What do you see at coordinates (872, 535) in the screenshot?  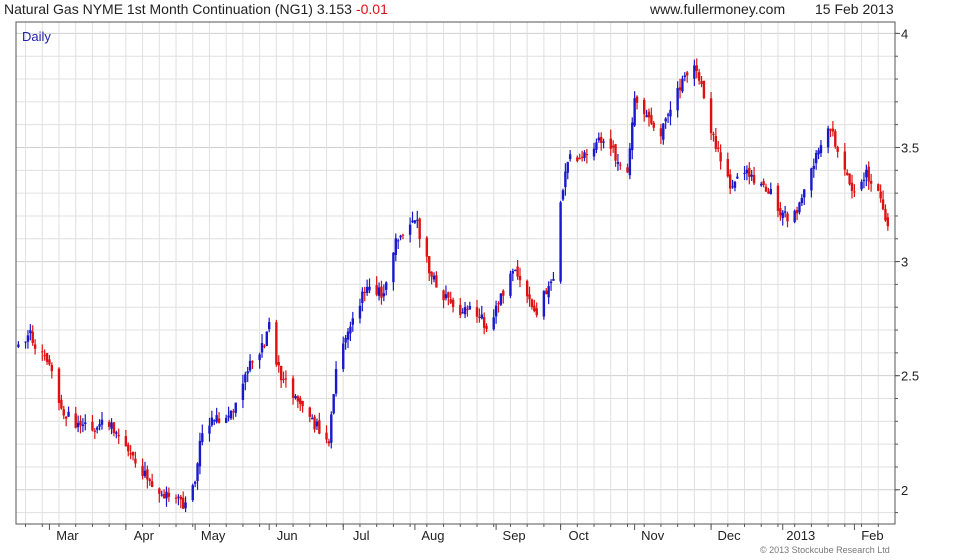 I see `x-tick-label: Feb` at bounding box center [872, 535].